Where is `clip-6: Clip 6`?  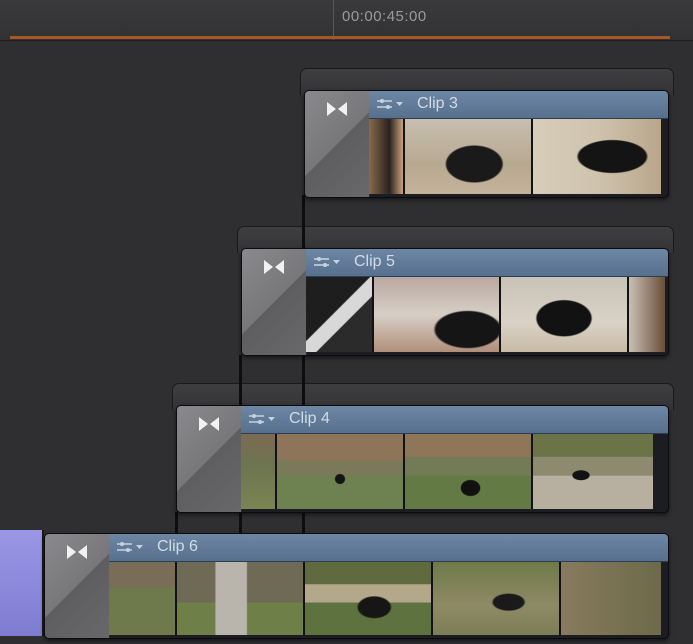
clip-6: Clip 6 is located at coordinates (356, 586).